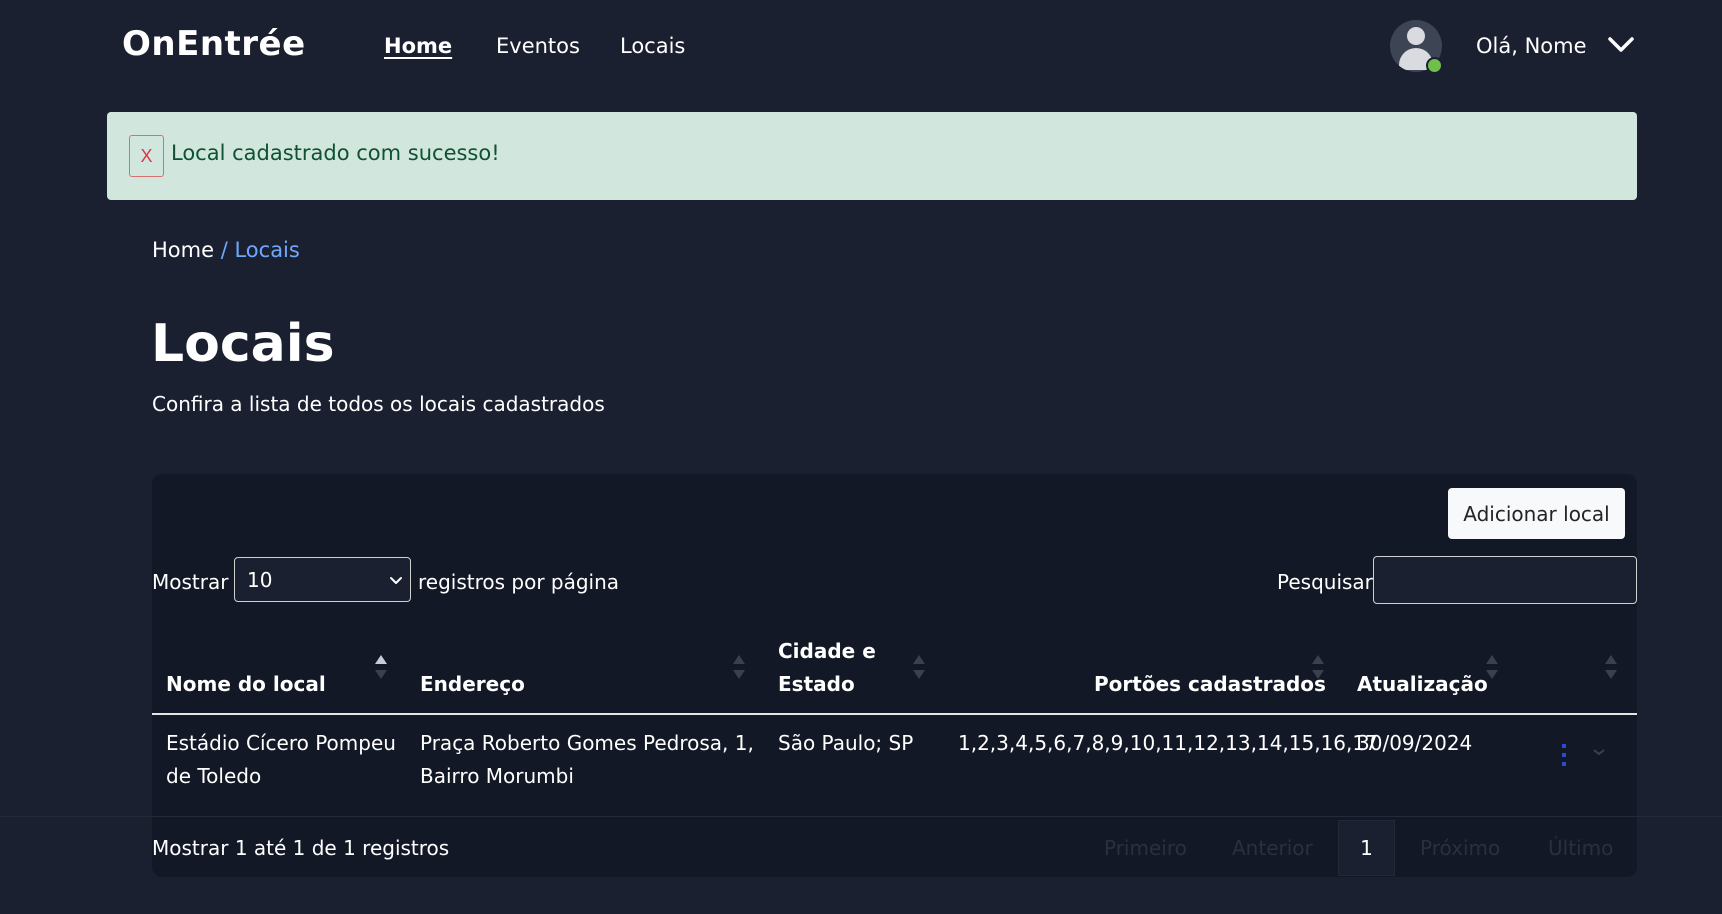  Describe the element at coordinates (861, 816) in the screenshot. I see `footer-divider` at that location.